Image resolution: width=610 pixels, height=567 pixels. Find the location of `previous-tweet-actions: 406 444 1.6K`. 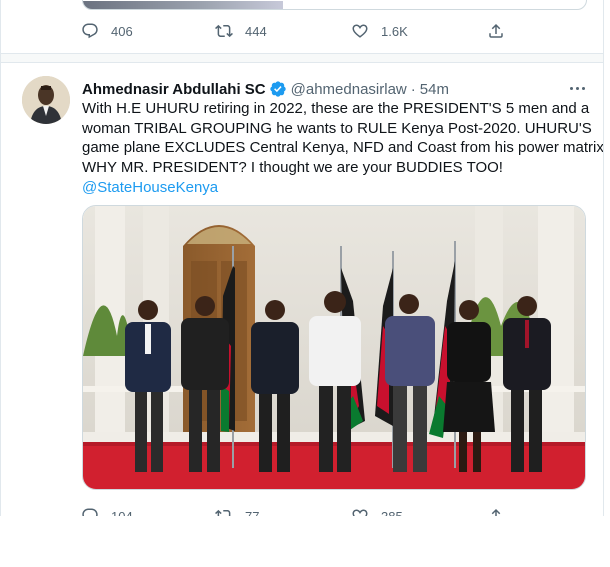

previous-tweet-actions: 406 444 1.6K is located at coordinates (336, 31).